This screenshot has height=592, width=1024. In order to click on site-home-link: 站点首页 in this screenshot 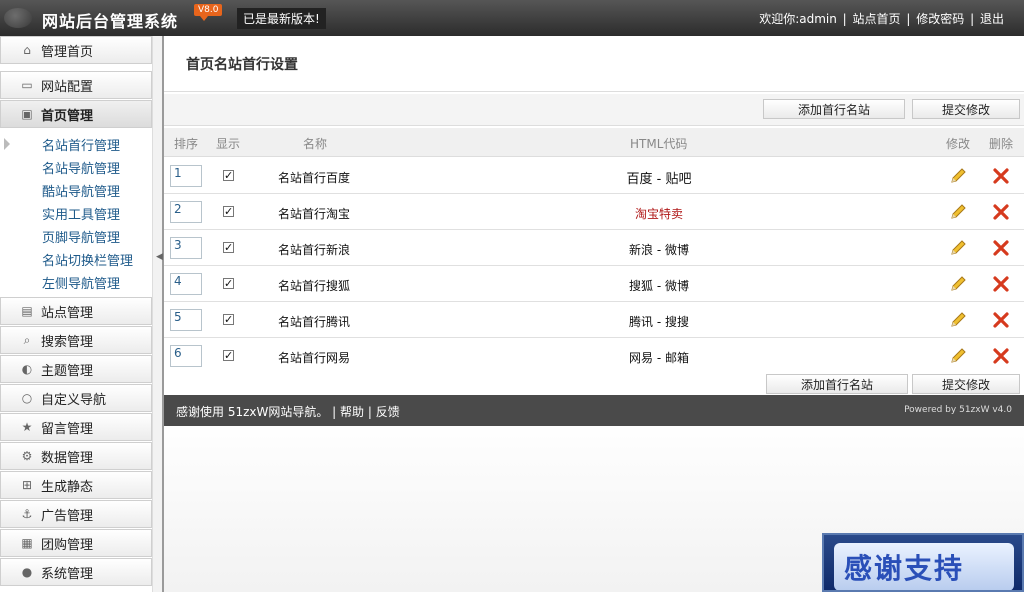, I will do `click(877, 19)`.